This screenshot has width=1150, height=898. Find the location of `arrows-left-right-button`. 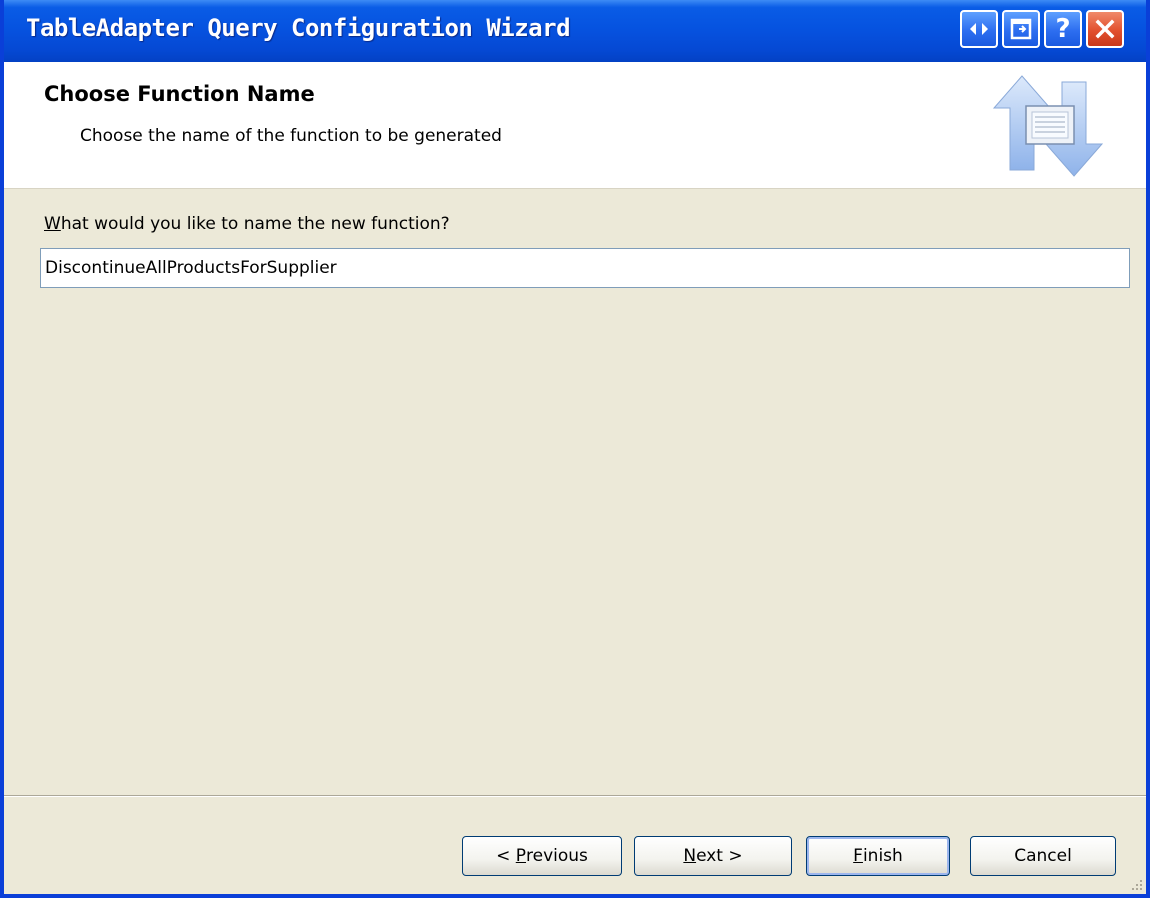

arrows-left-right-button is located at coordinates (979, 29).